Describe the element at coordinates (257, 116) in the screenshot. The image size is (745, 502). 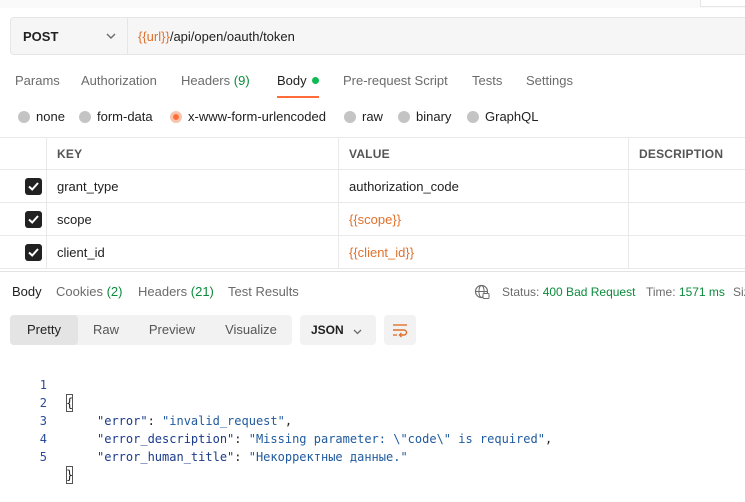
I see `radio-urlencoded-label: x-www-form-urlencoded` at that location.